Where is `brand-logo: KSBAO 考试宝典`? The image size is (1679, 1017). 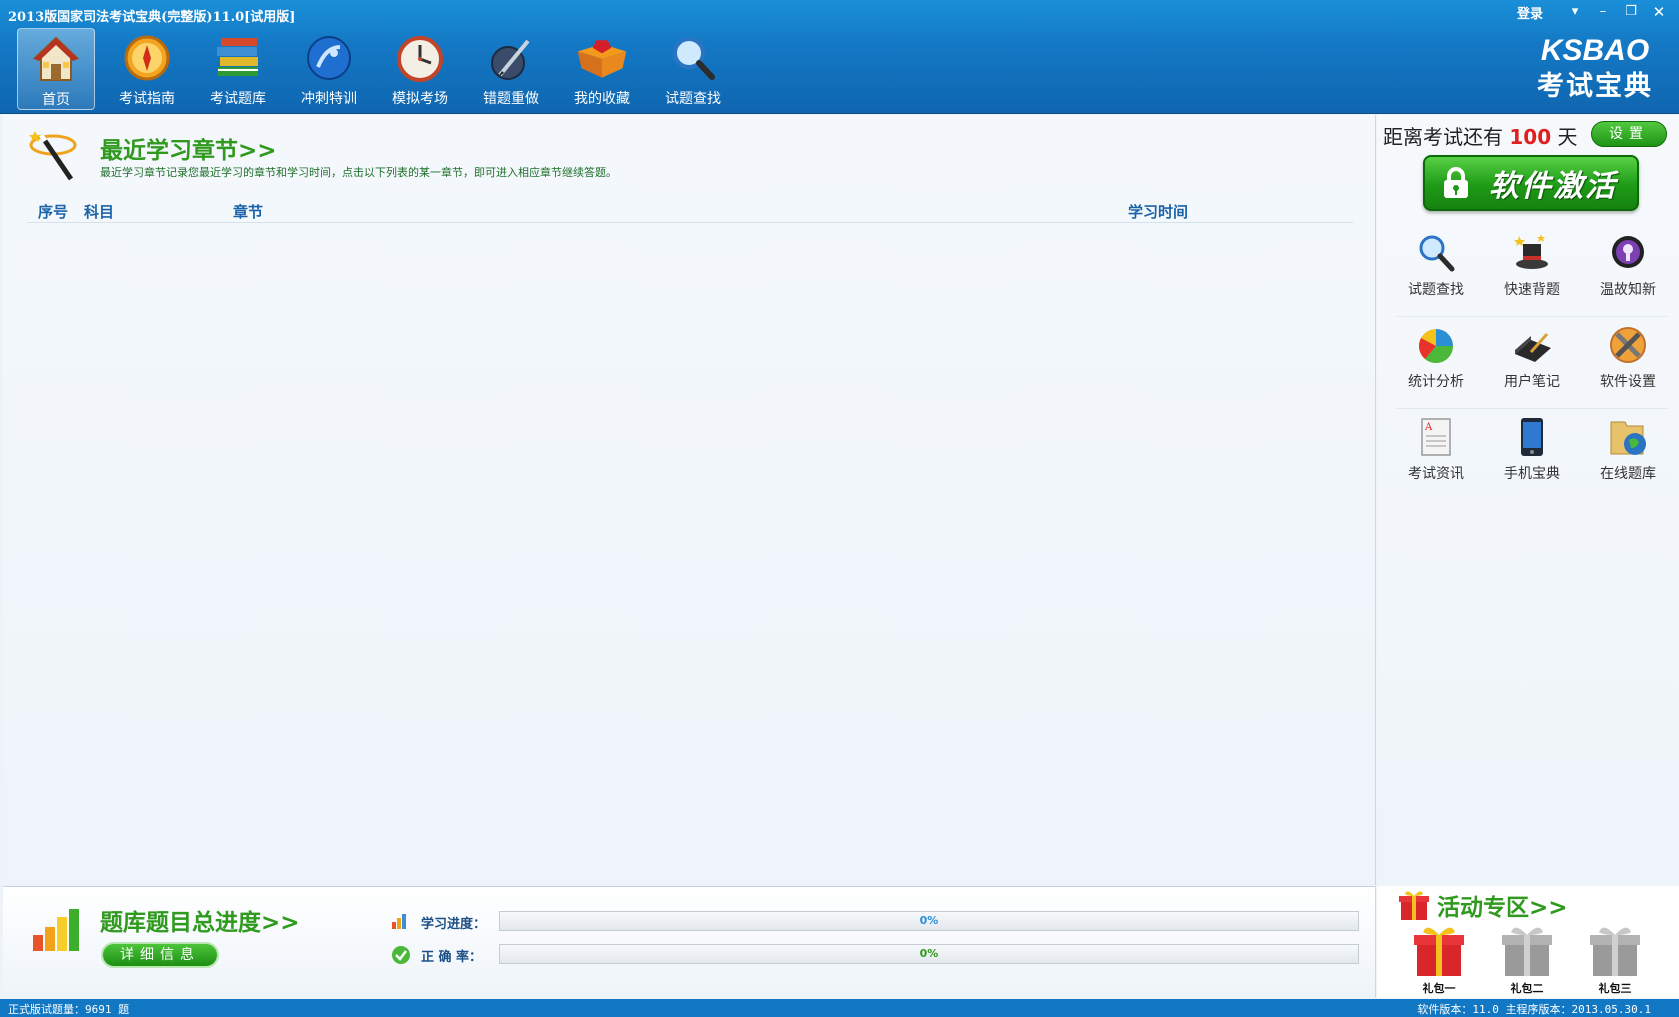 brand-logo: KSBAO 考试宝典 is located at coordinates (1595, 68).